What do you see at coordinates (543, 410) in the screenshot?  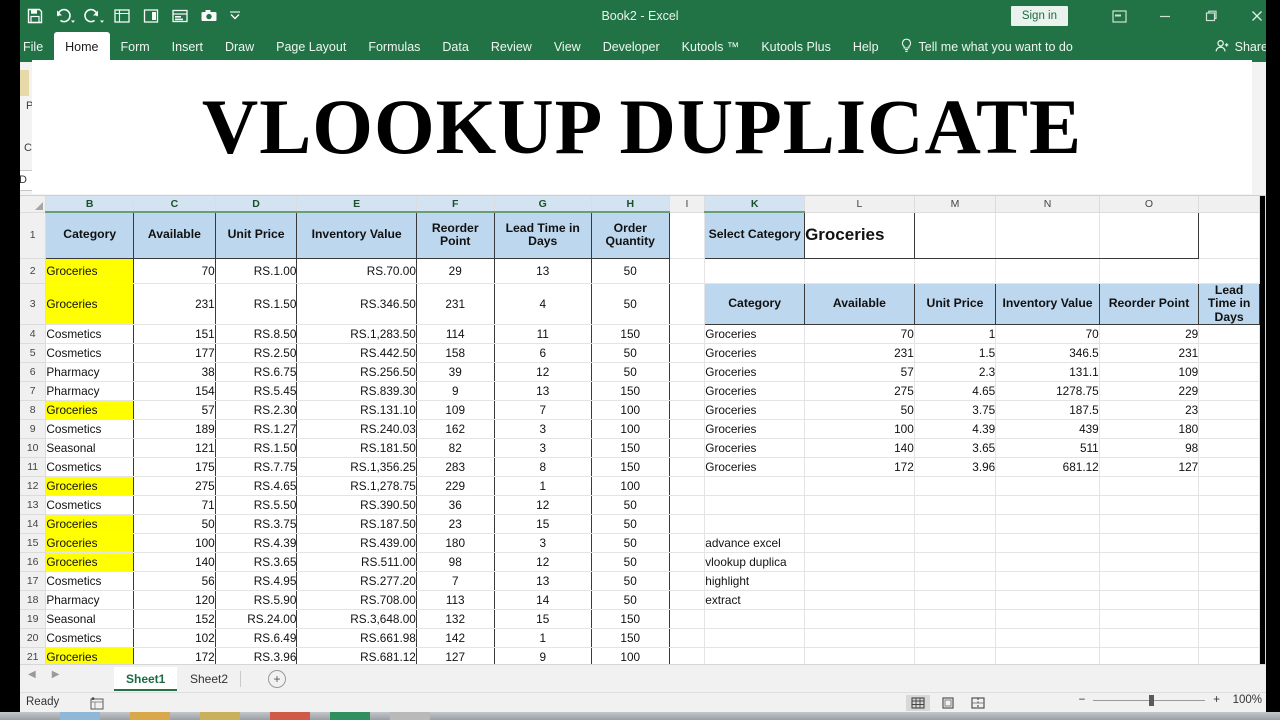 I see `src-cell-lead-time: 7` at bounding box center [543, 410].